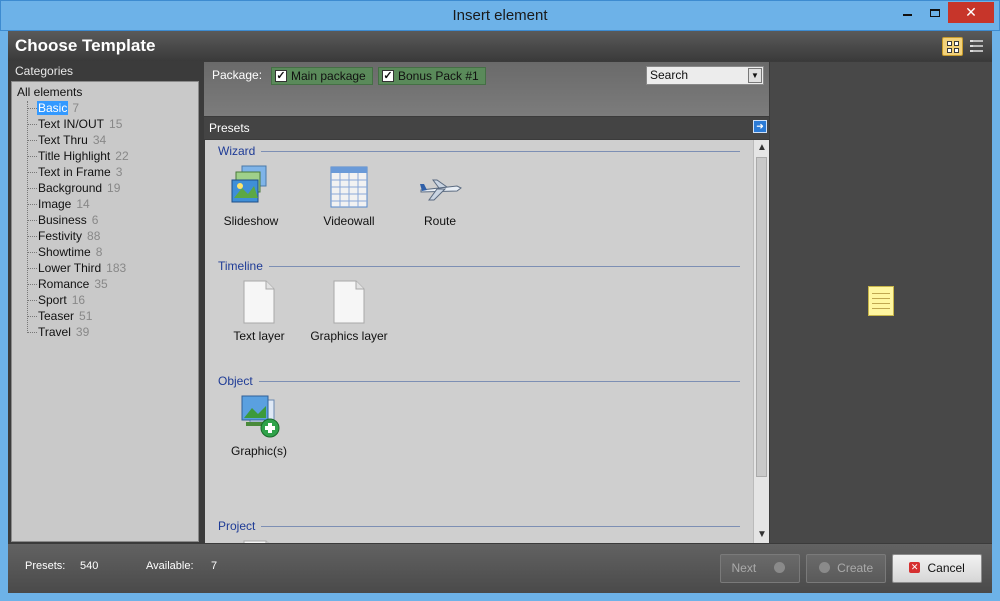  I want to click on category-count: 6, so click(95, 220).